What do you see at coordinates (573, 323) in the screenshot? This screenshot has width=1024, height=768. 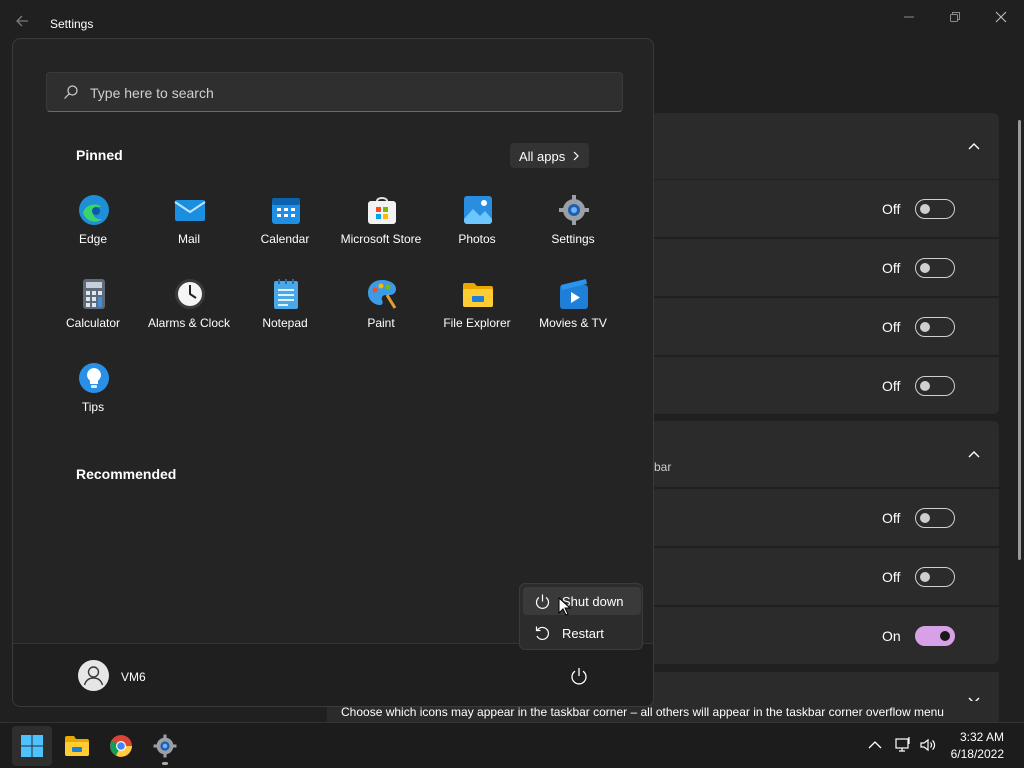 I see `pinned-app-label: Movies & TV` at bounding box center [573, 323].